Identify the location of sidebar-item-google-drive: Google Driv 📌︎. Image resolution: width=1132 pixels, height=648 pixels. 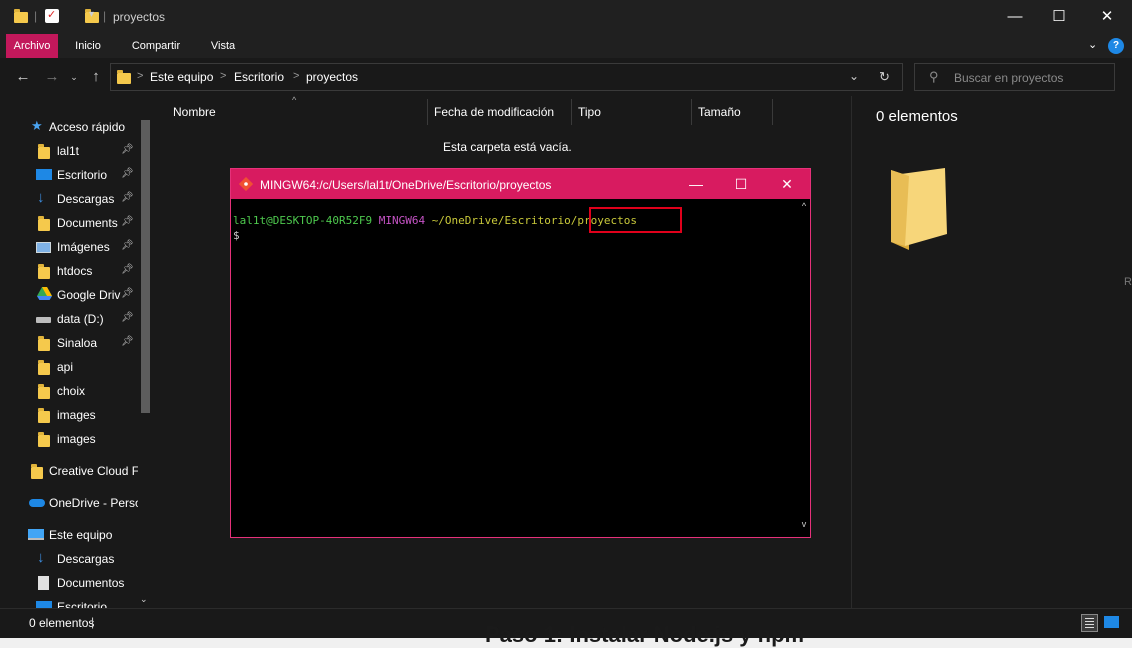
(70, 295).